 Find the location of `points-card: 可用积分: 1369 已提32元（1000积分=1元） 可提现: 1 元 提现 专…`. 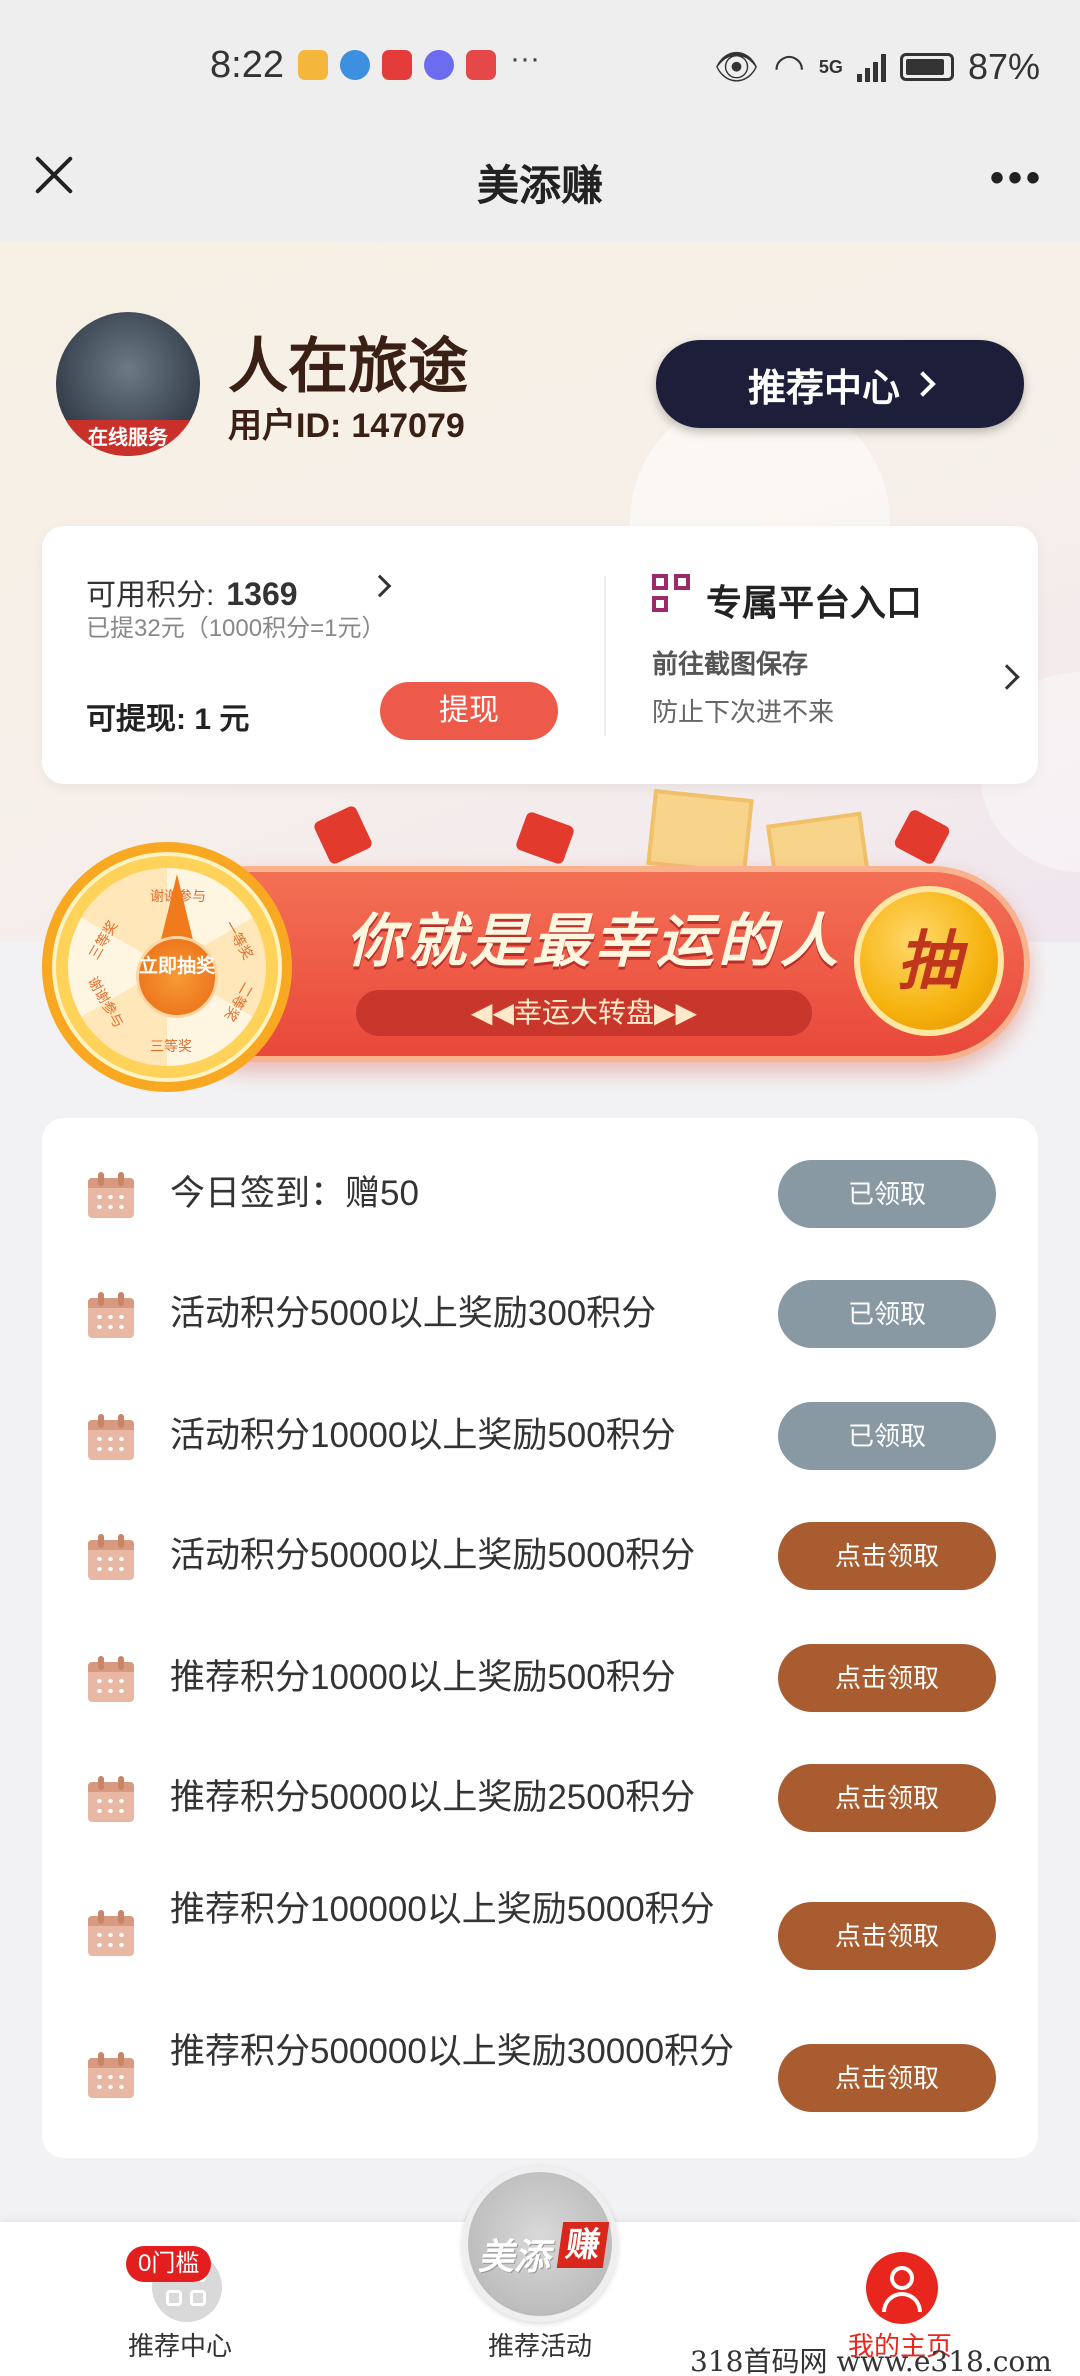

points-card: 可用积分: 1369 已提32元（1000积分=1元） 可提现: 1 元 提现 专… is located at coordinates (540, 655).